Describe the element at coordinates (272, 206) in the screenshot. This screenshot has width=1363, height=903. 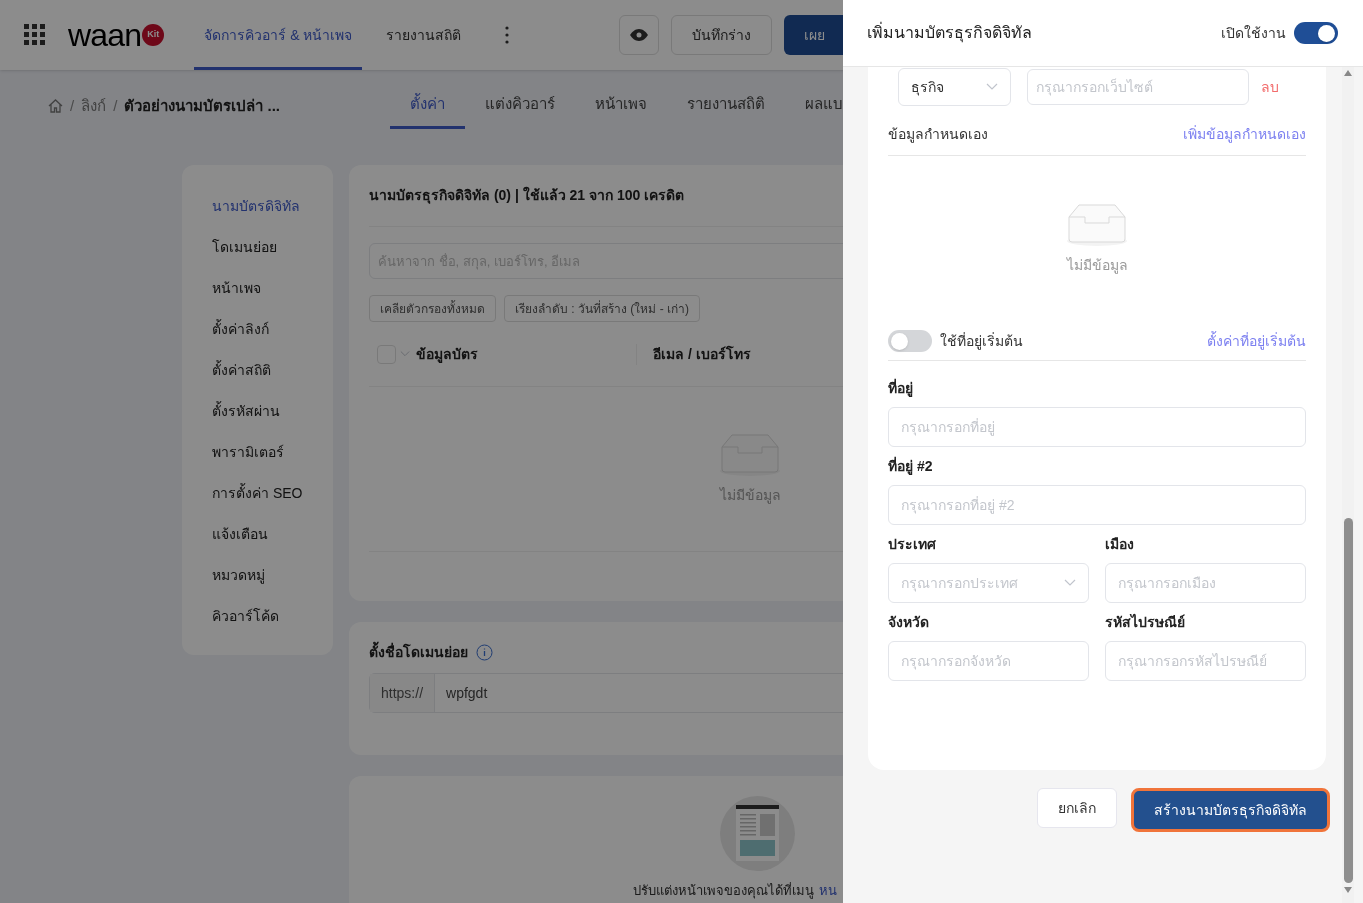
I see `sidebar-item: นามบัตรดิจิทัล` at that location.